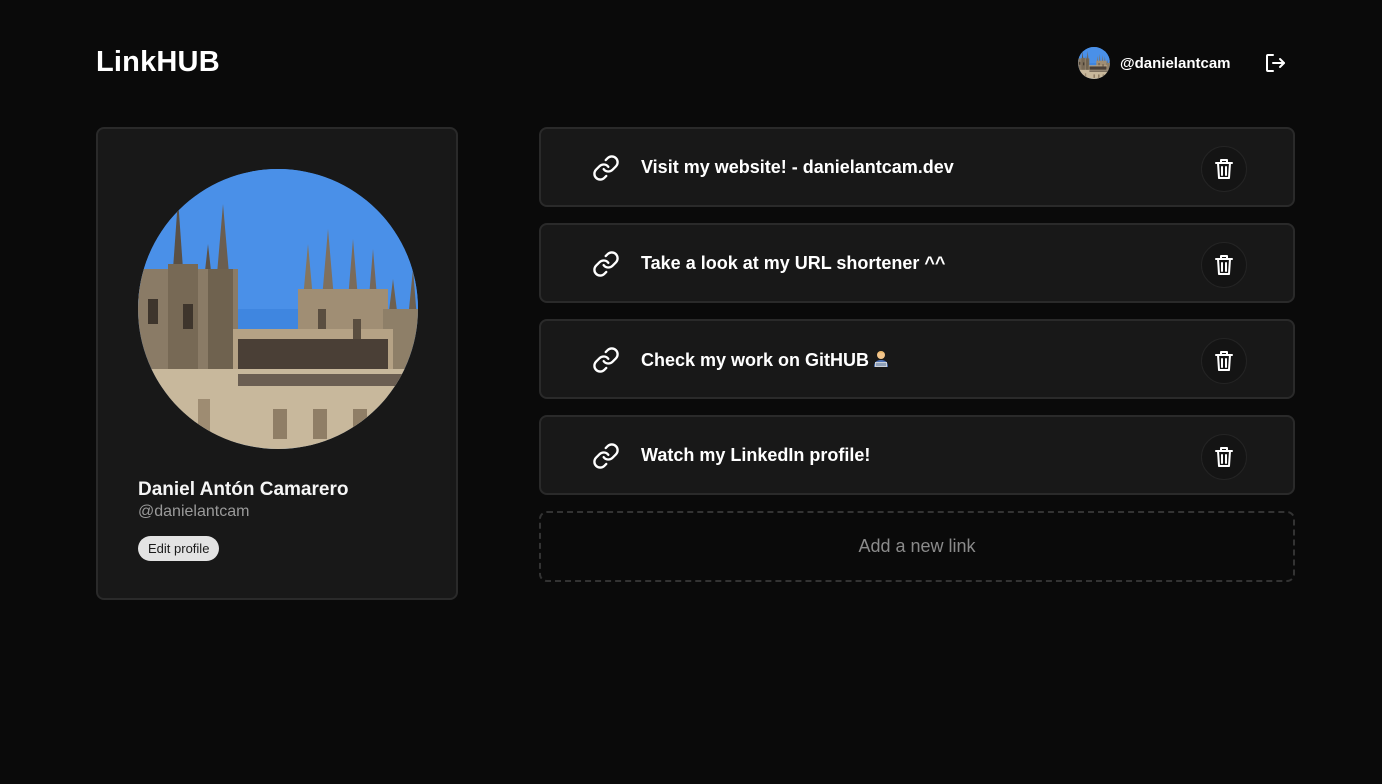  What do you see at coordinates (696, 64) in the screenshot?
I see `header: LinkHUB @danielantcam` at bounding box center [696, 64].